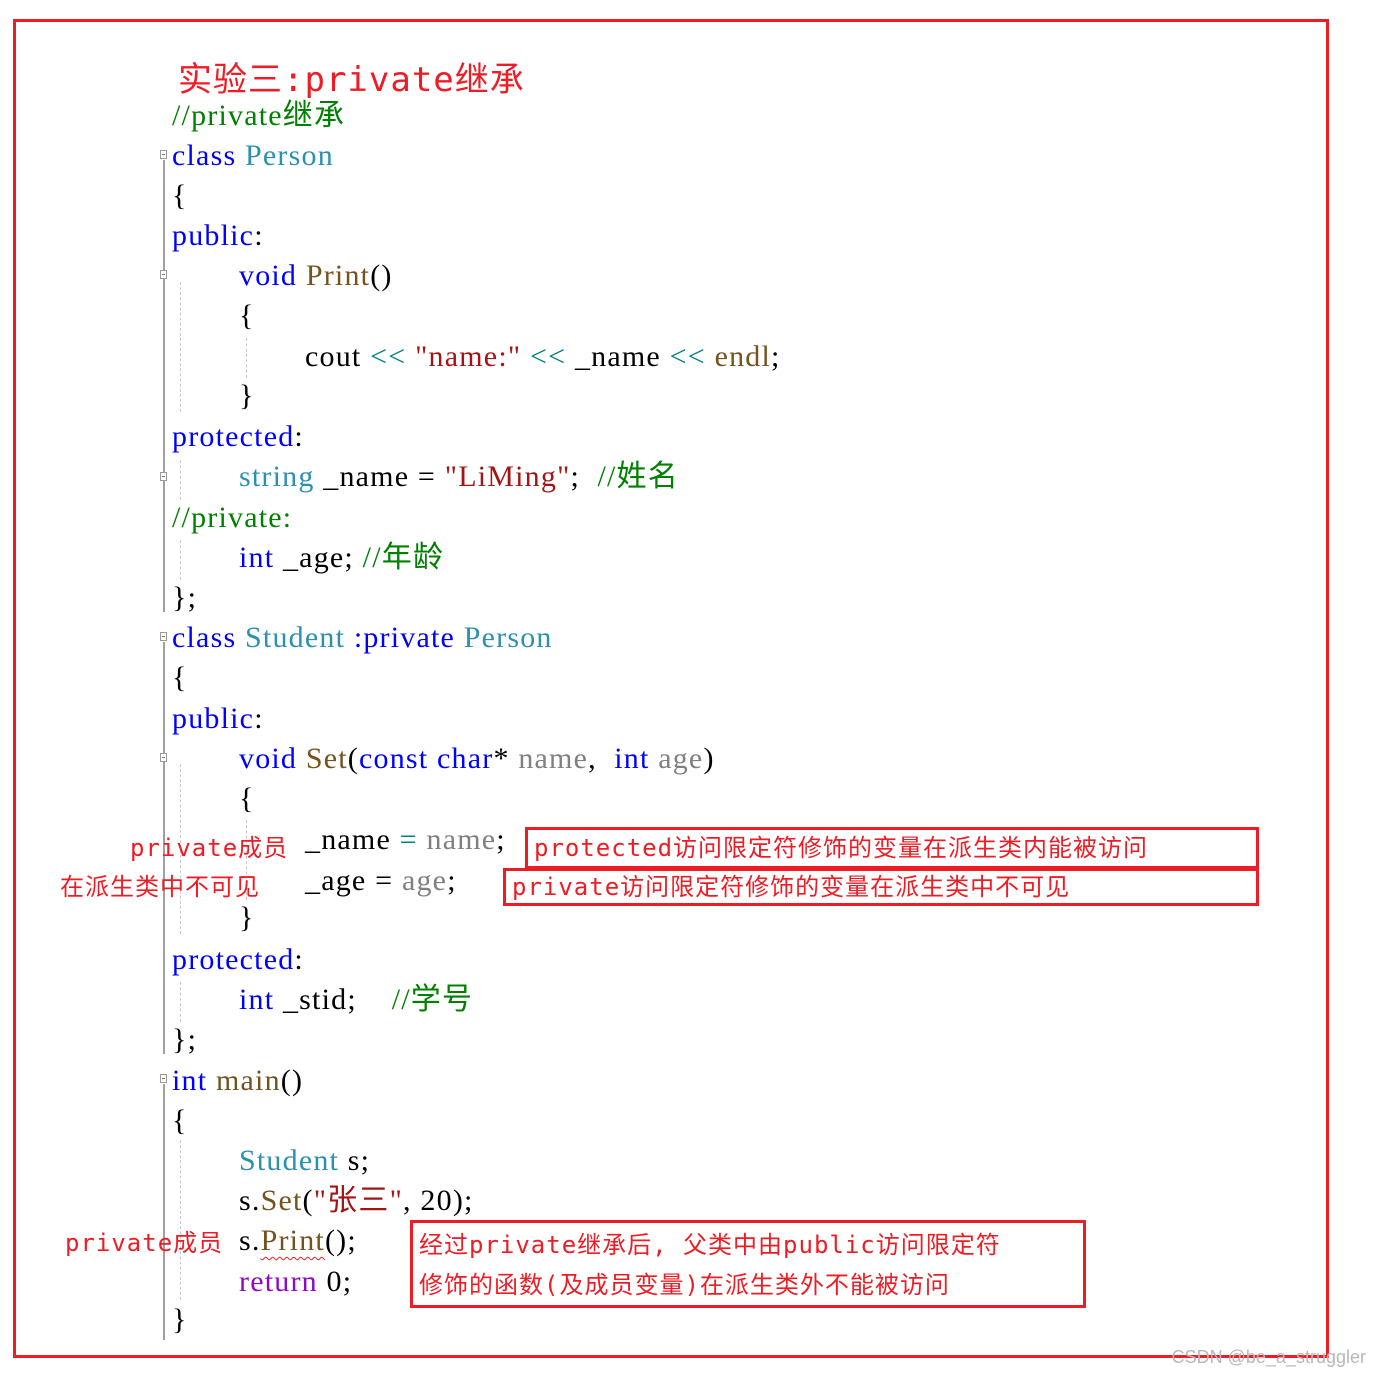 This screenshot has height=1376, width=1380. I want to click on code-line-student-public: public:, so click(218, 719).